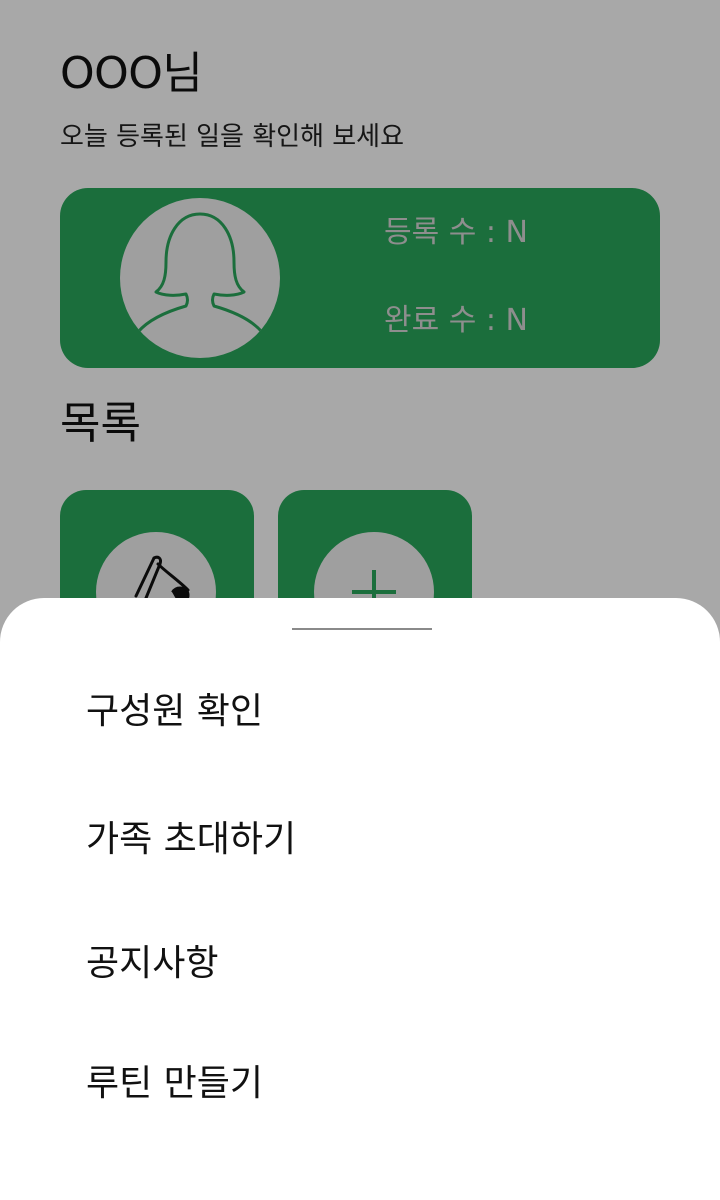  I want to click on menu-item-create-routine: 루틴 만들기, so click(174, 1084).